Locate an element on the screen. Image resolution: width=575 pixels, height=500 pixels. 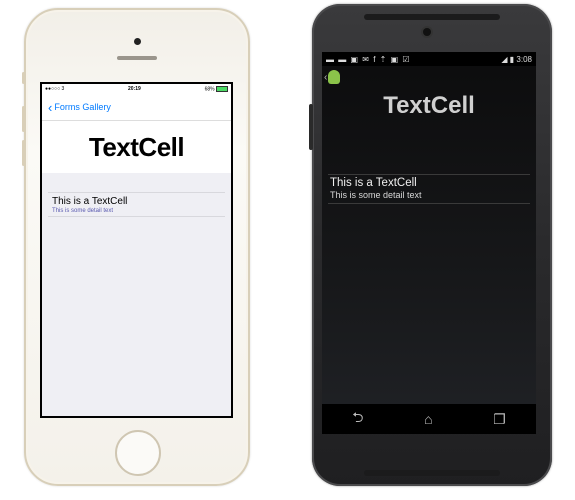
earpiece-speaker is located at coordinates (137, 58).